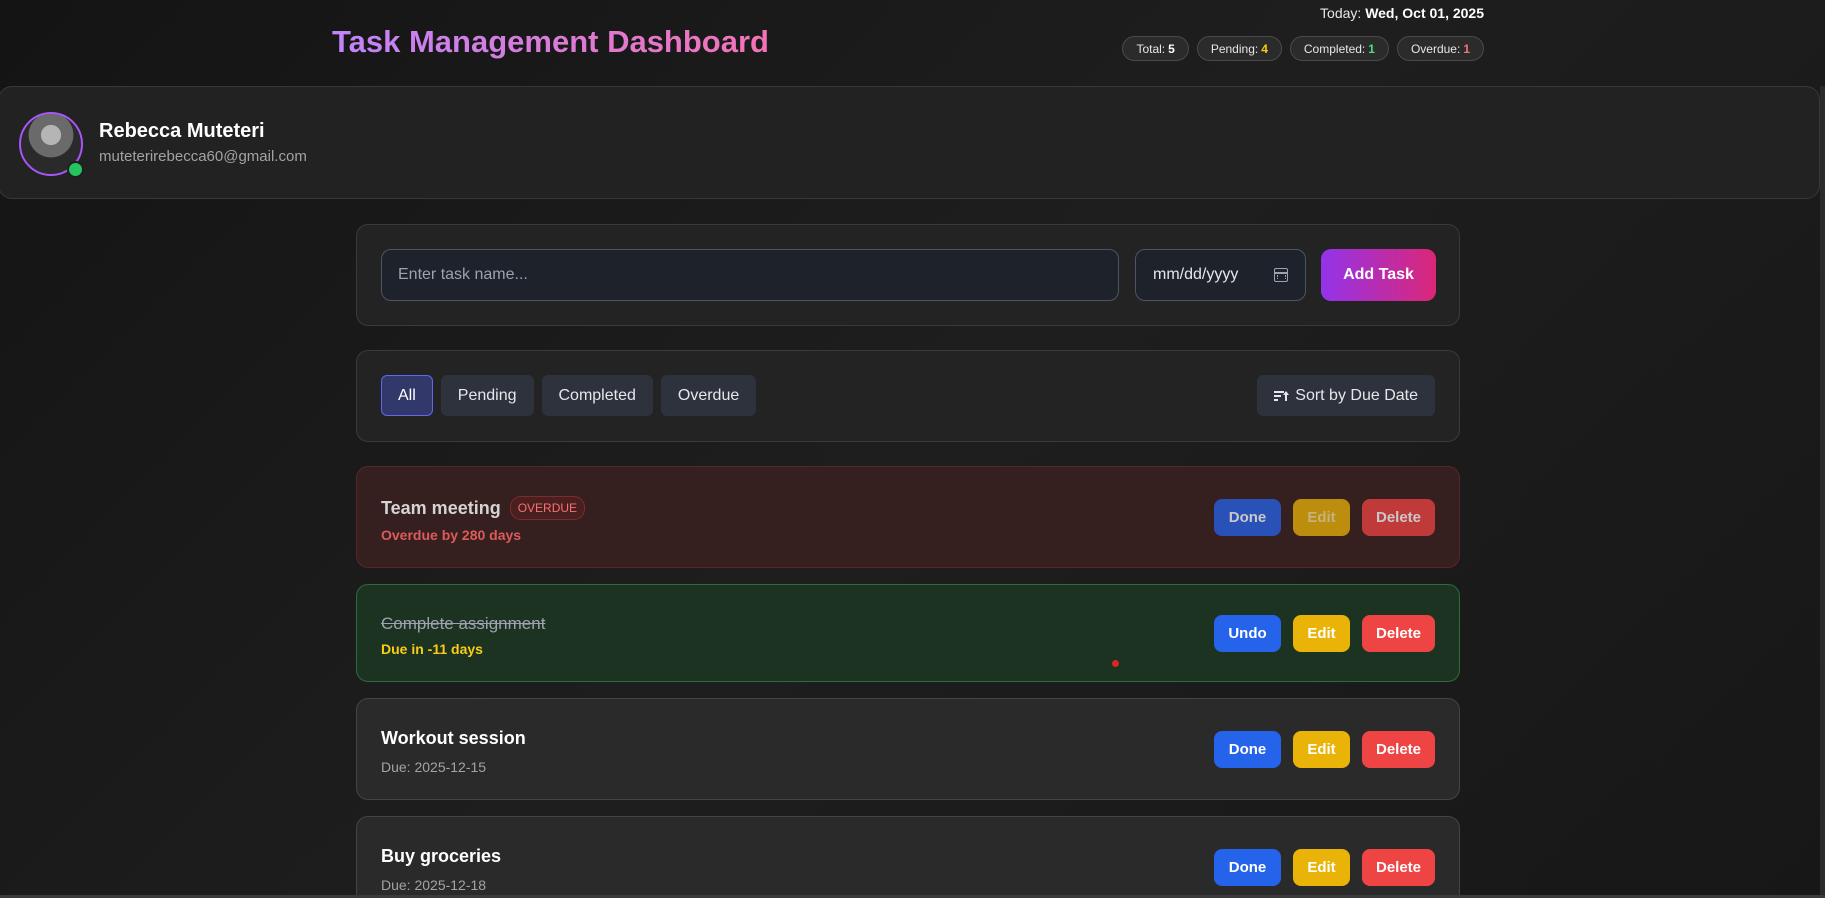 The height and width of the screenshot is (898, 1825). Describe the element at coordinates (1196, 274) in the screenshot. I see `due-date-placeholder: mm/dd/yyyy` at that location.